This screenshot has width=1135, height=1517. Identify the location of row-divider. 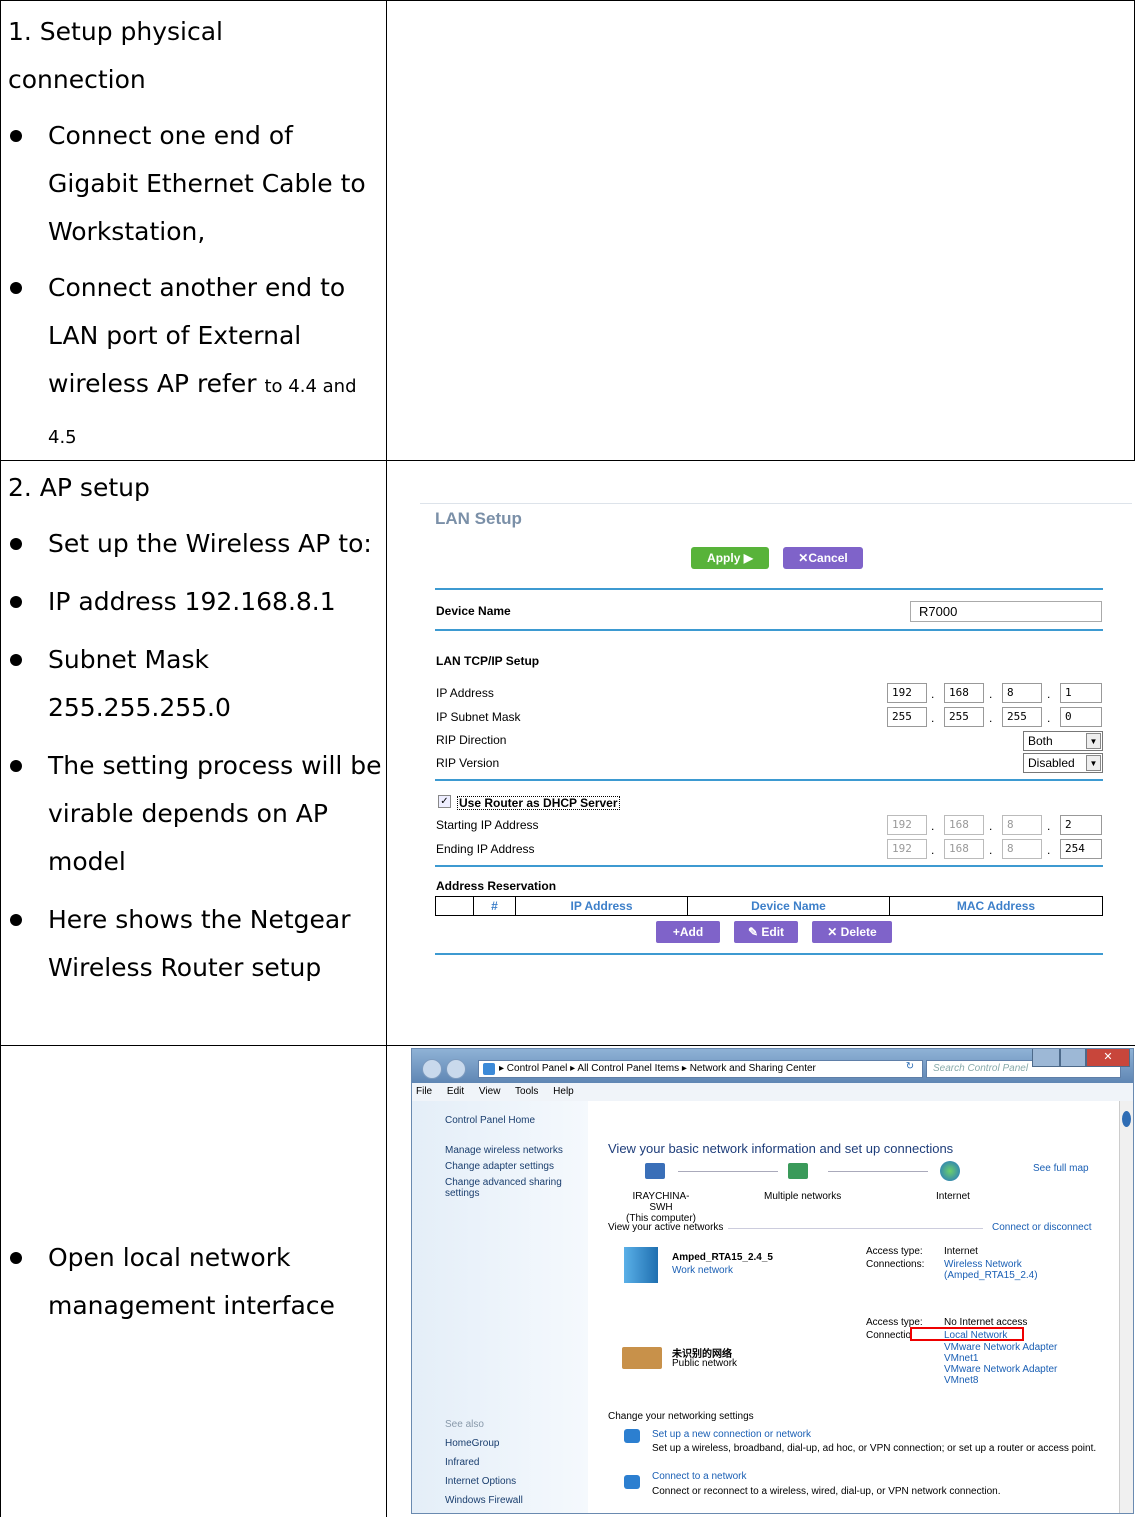
(567, 1045).